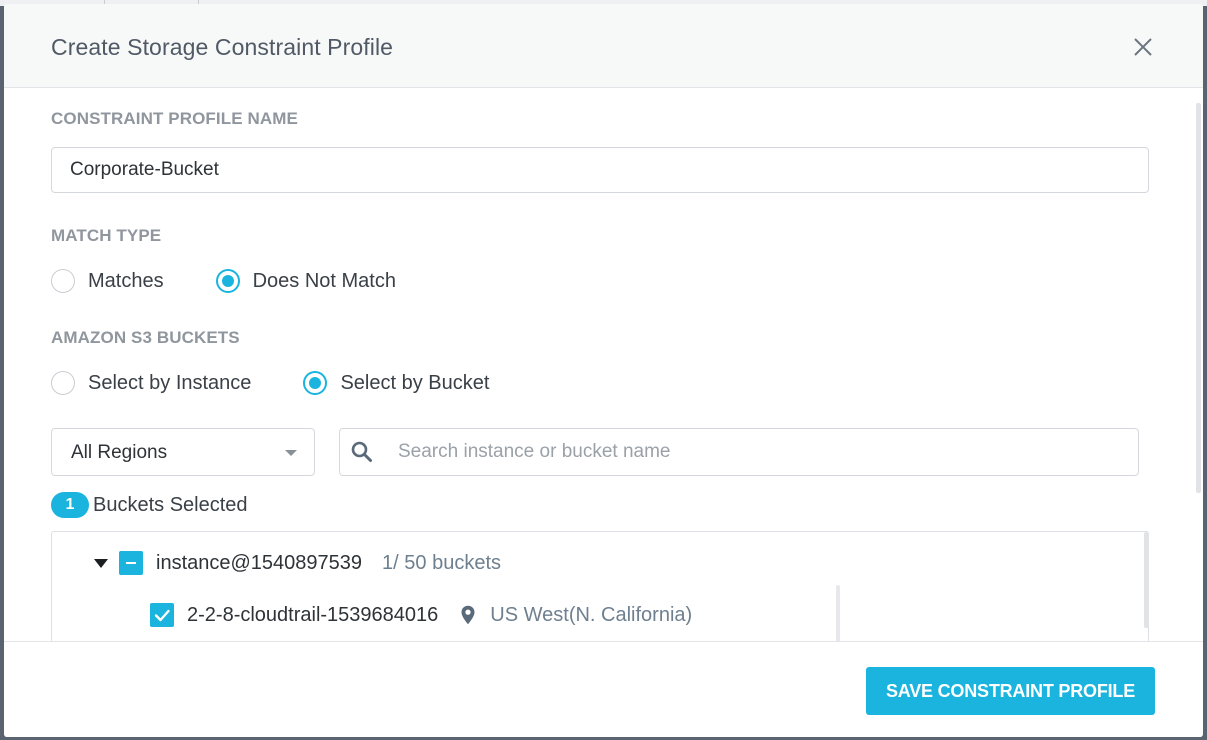  I want to click on modal-scrollbar, so click(1198, 298).